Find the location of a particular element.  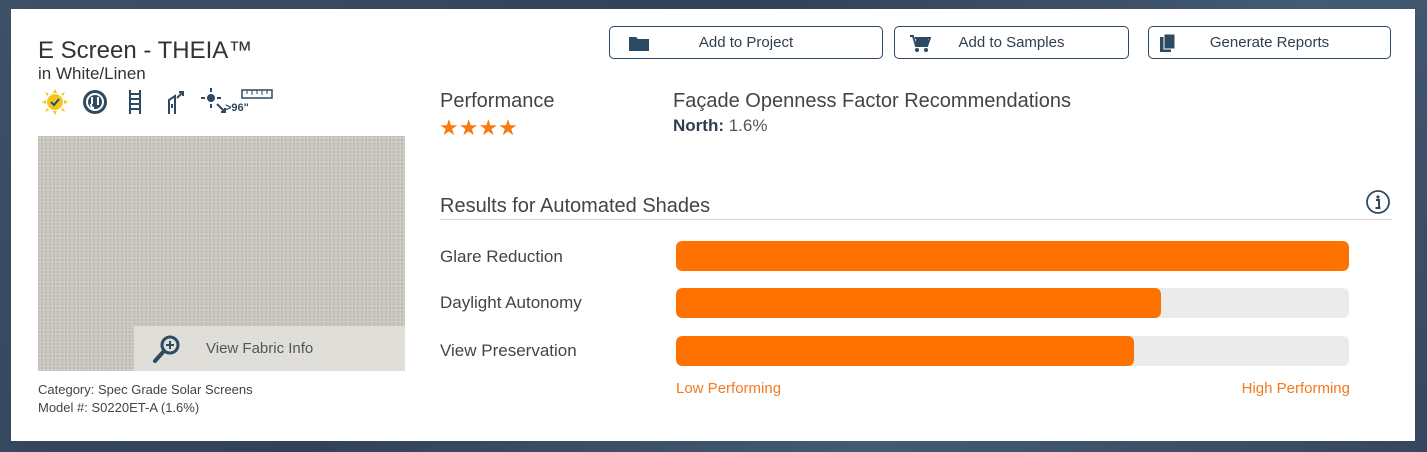

facade-recommendation: North: 1.6% is located at coordinates (720, 126).